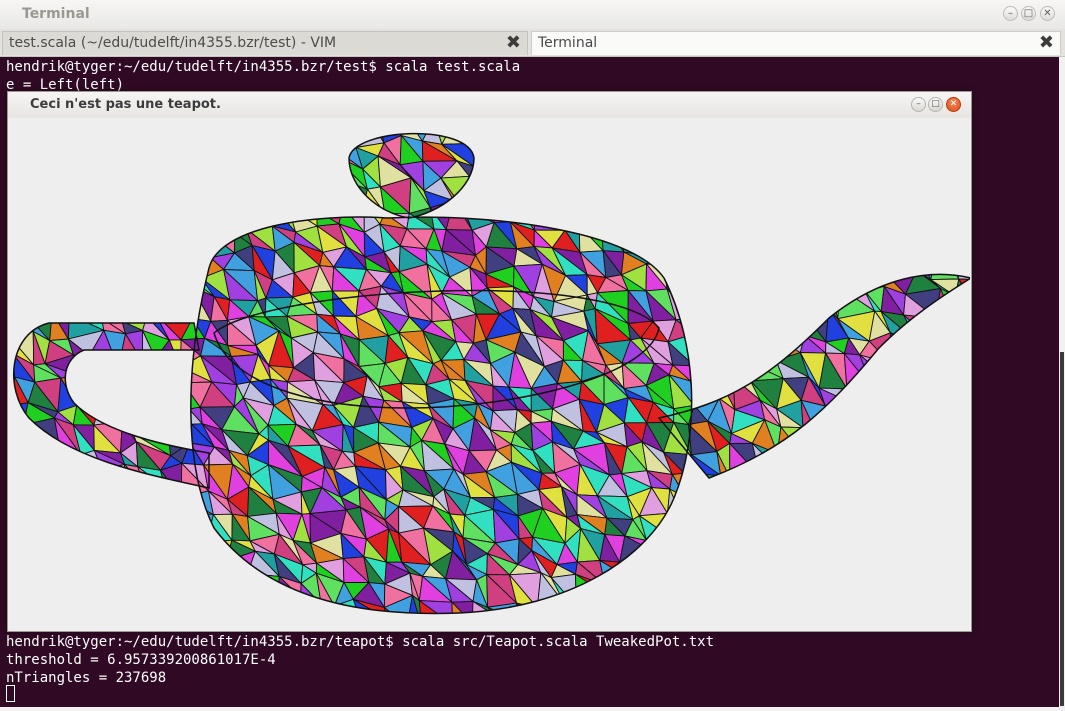  Describe the element at coordinates (125, 104) in the screenshot. I see `teapot-window-title: Ceci n'est pas une teapot.` at that location.